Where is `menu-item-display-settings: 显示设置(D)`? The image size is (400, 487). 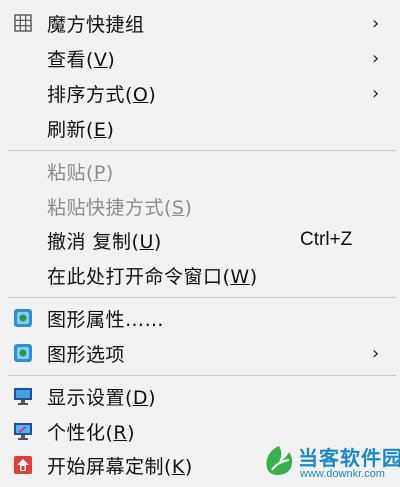
menu-item-display-settings: 显示设置(D) is located at coordinates (200, 396).